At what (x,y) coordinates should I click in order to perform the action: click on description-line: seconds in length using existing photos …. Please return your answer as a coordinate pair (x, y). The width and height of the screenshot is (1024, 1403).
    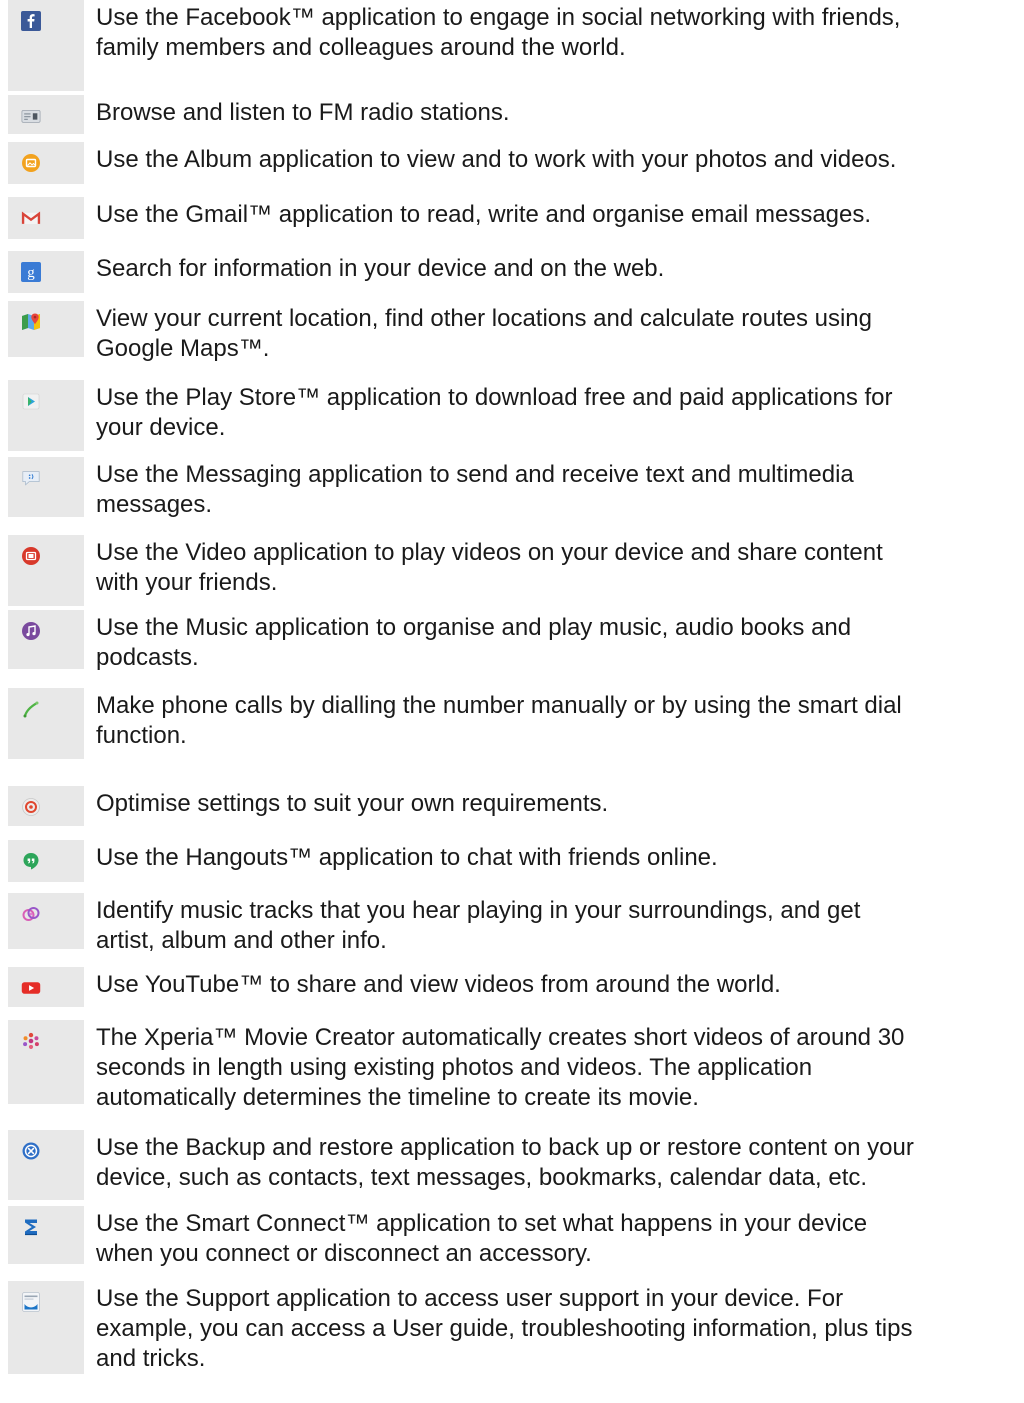
    Looking at the image, I should click on (454, 1067).